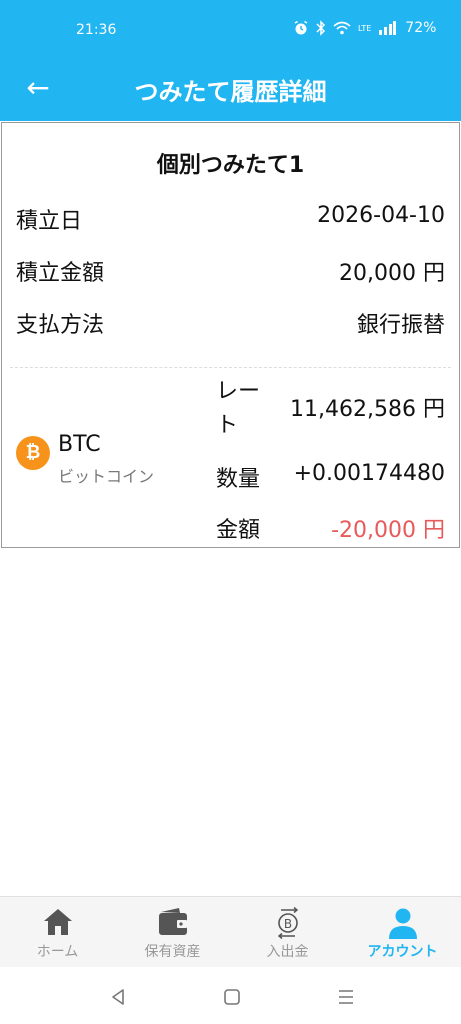  Describe the element at coordinates (421, 28) in the screenshot. I see `battery-percentage: 72%` at that location.